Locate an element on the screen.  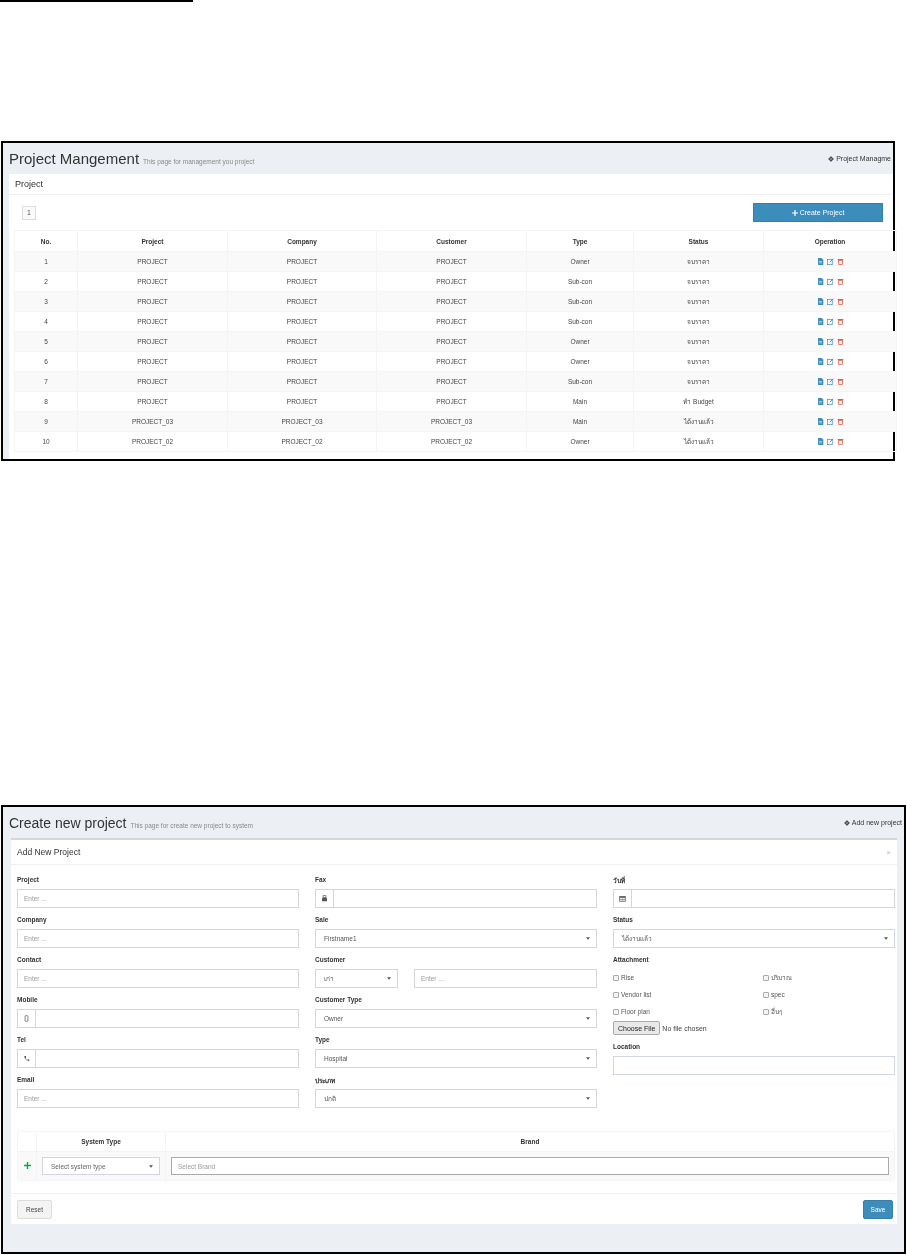
phone-icon is located at coordinates (26, 1058).